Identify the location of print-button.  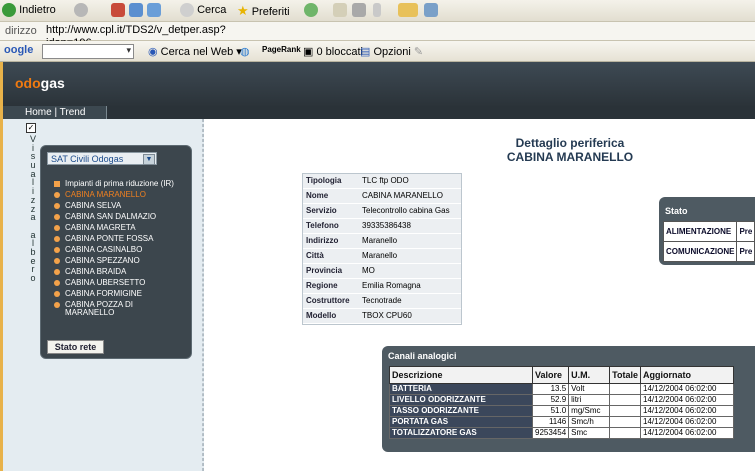
(359, 10).